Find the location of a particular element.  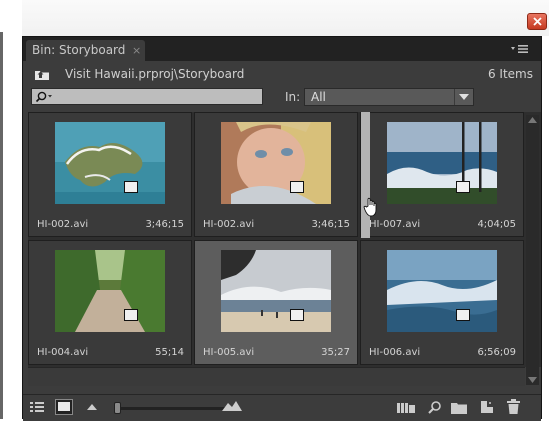

window-title-bar is located at coordinates (274, 18).